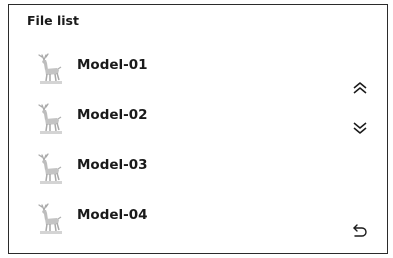  I want to click on page-title: File list, so click(53, 20).